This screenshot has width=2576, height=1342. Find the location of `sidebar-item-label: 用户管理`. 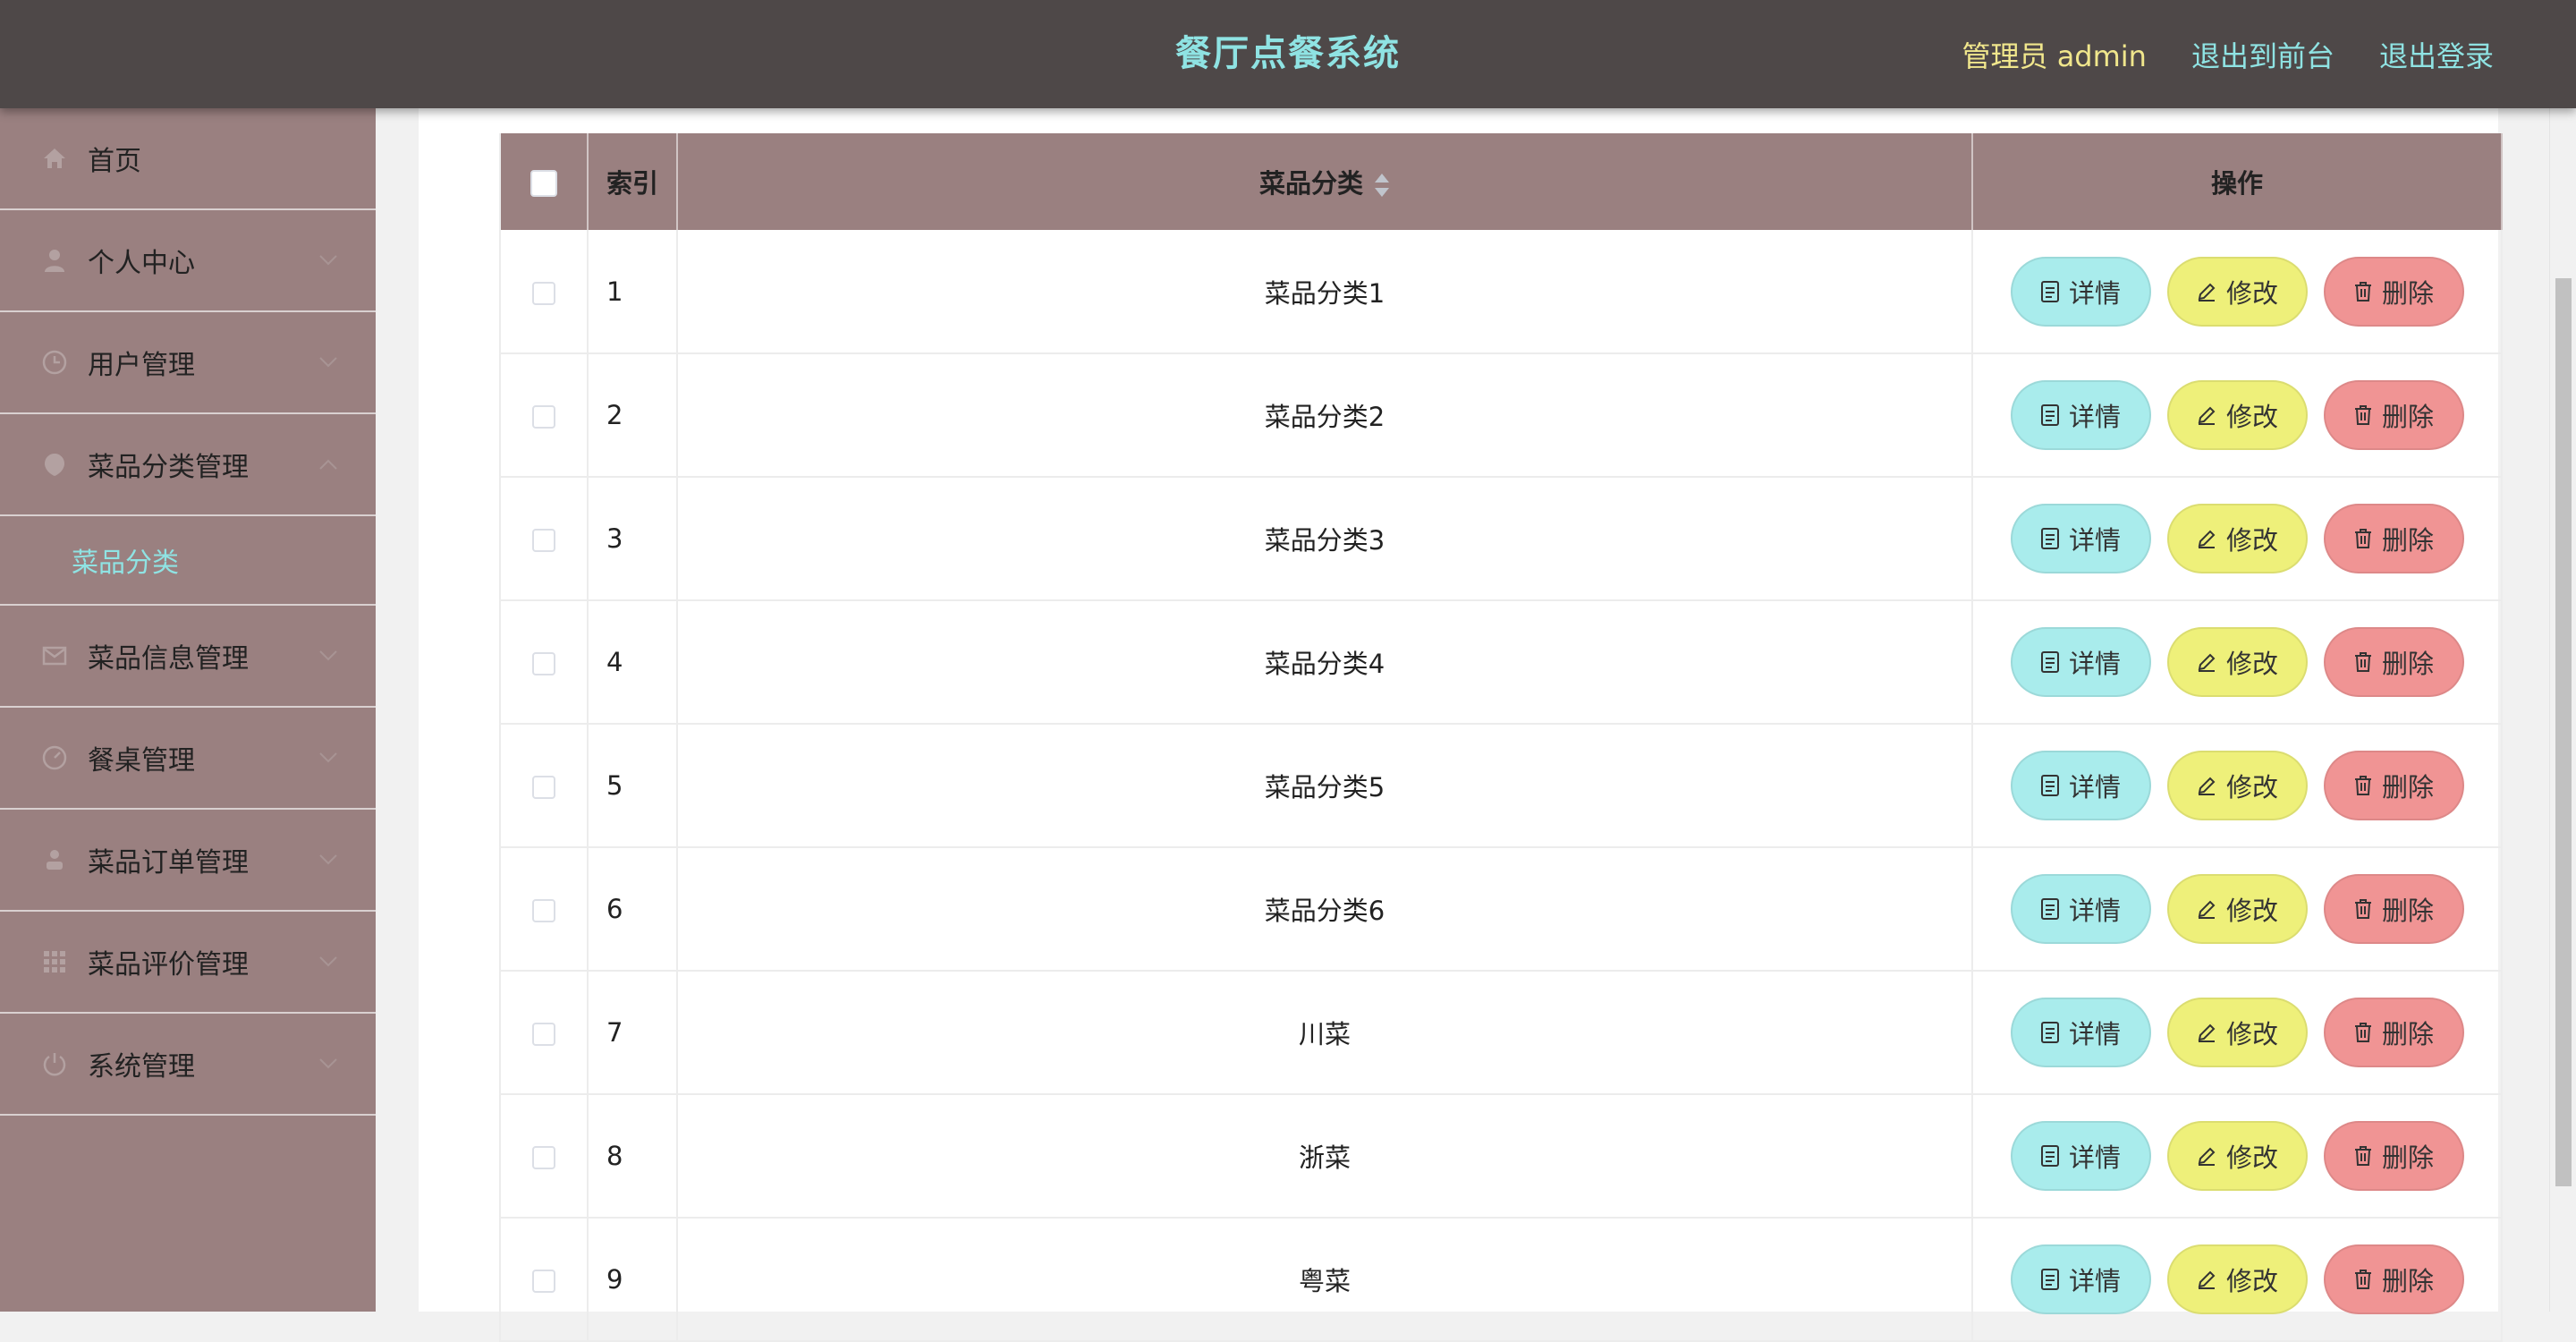

sidebar-item-label: 用户管理 is located at coordinates (141, 366).